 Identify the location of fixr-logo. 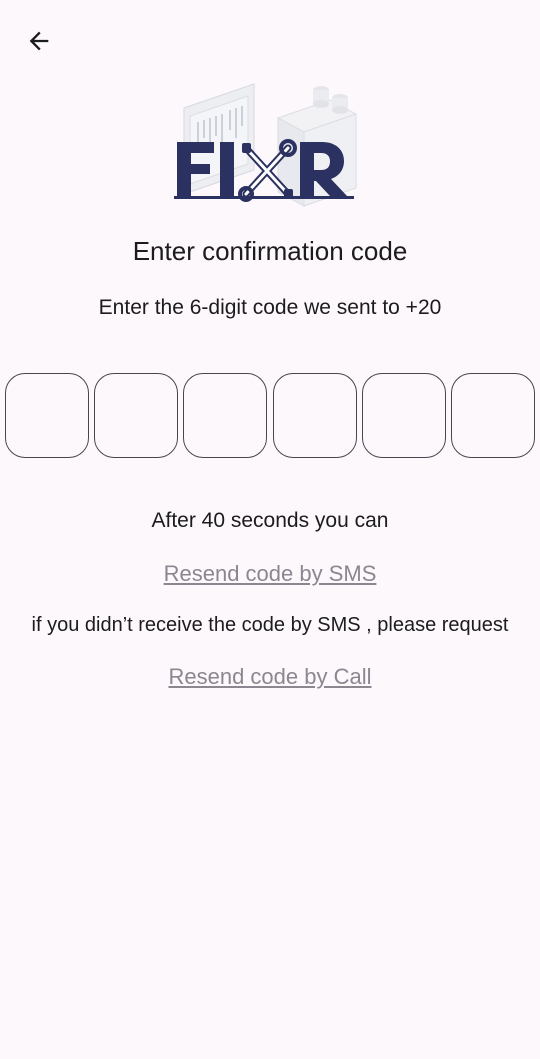
(267, 144).